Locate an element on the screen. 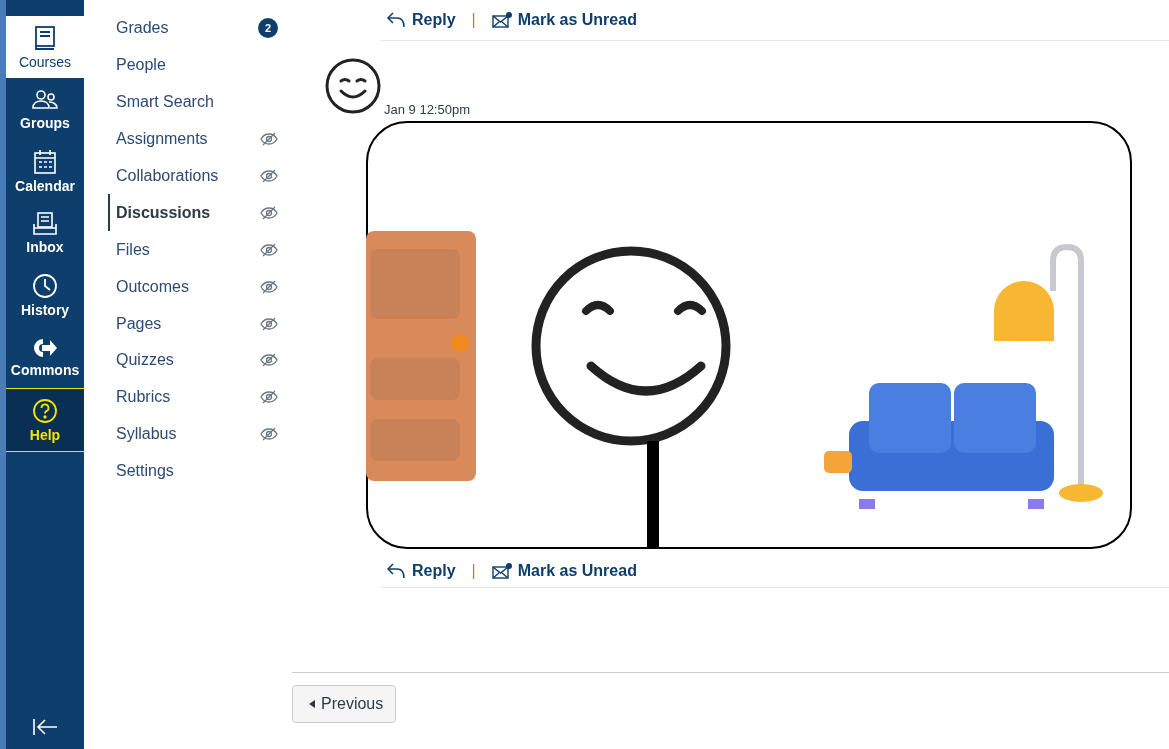 Image resolution: width=1169 pixels, height=749 pixels. course-nav-link: Outcomes is located at coordinates (200, 287).